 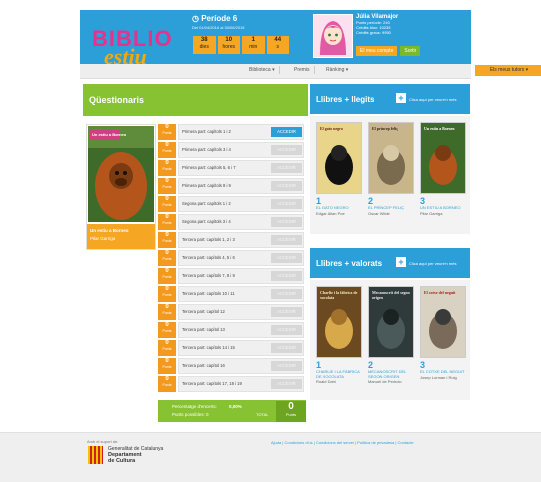 I want to click on user-credits-grades: Crèdits graus: 9950, so click(x=373, y=32).